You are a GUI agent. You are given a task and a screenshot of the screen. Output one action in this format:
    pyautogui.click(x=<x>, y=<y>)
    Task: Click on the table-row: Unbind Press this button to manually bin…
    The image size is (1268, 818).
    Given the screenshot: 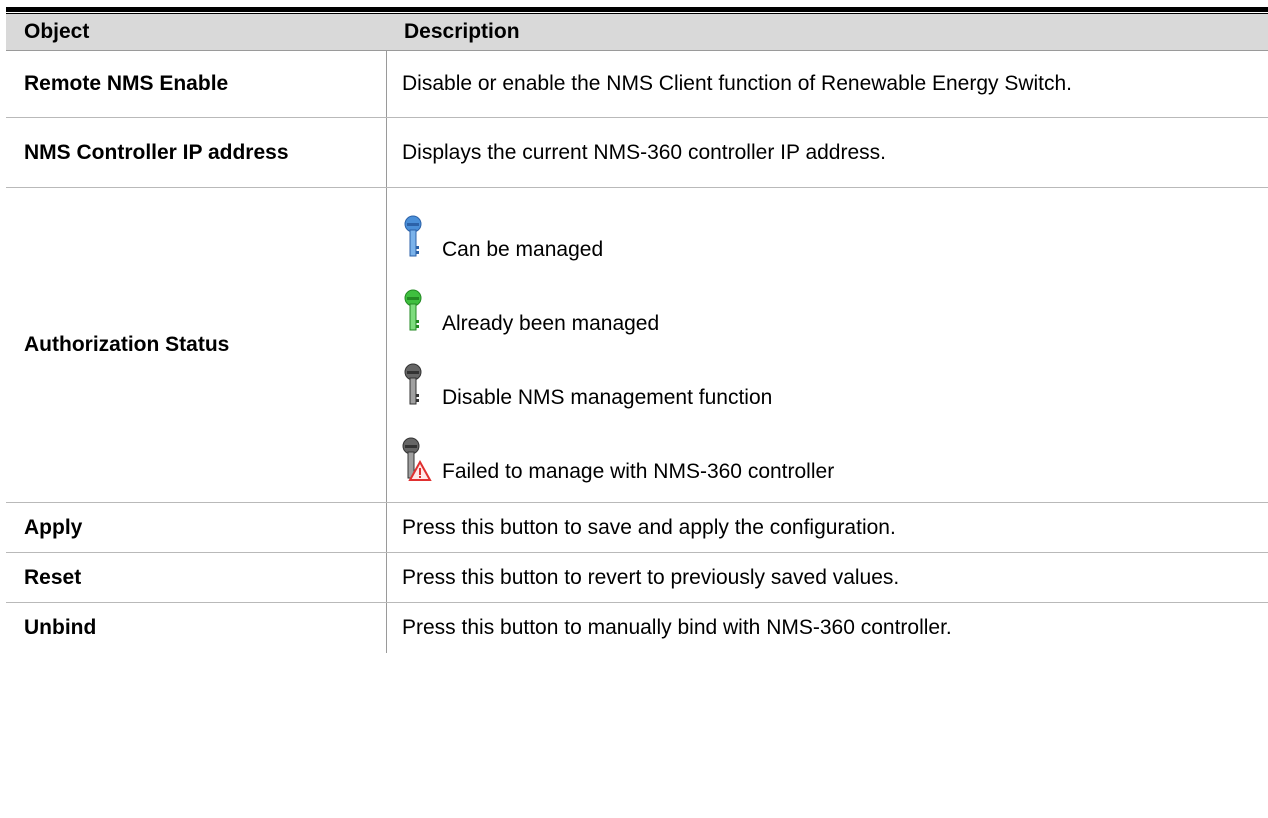 What is the action you would take?
    pyautogui.click(x=637, y=628)
    